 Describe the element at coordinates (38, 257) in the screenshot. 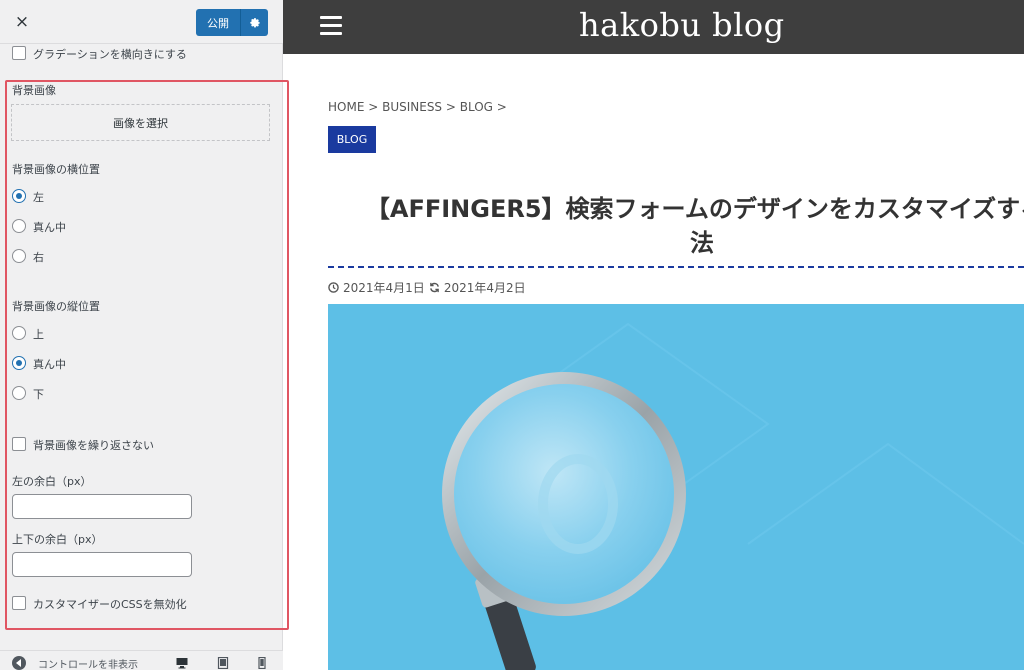

I see `h-option-right: 右` at that location.